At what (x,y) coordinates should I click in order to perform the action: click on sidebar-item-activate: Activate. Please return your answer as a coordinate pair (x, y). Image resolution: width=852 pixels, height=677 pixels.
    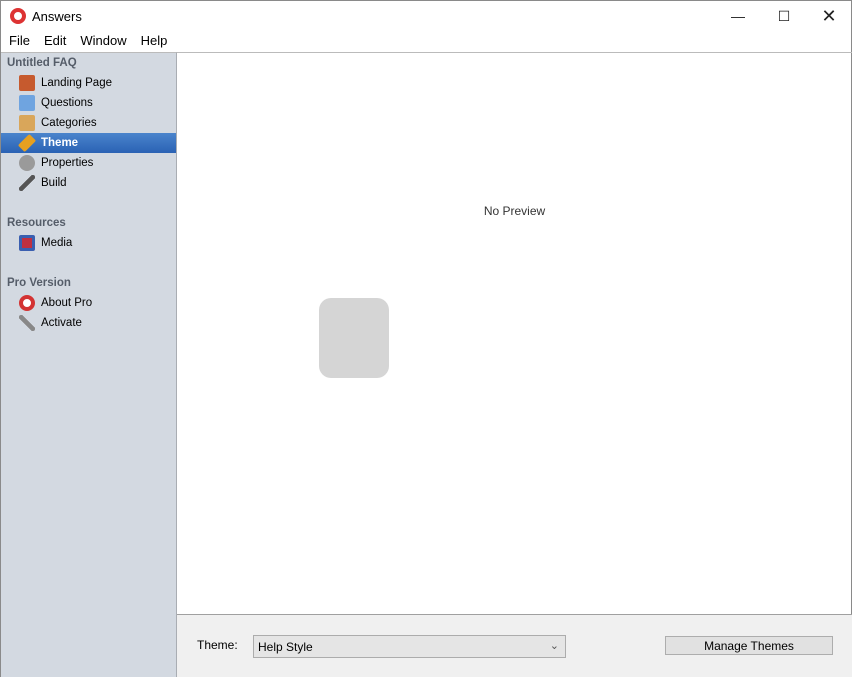
    Looking at the image, I should click on (88, 323).